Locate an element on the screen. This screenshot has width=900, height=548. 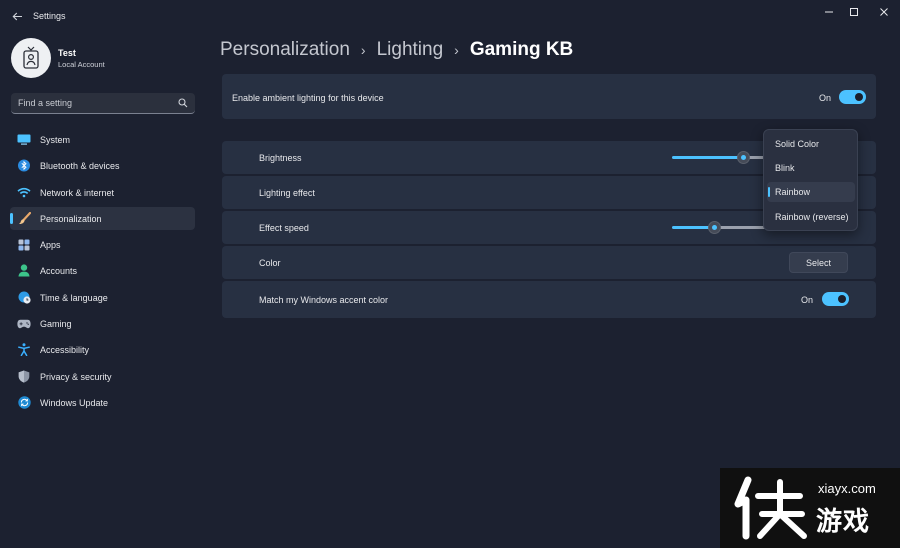
accessibility-icon is located at coordinates (24, 350).